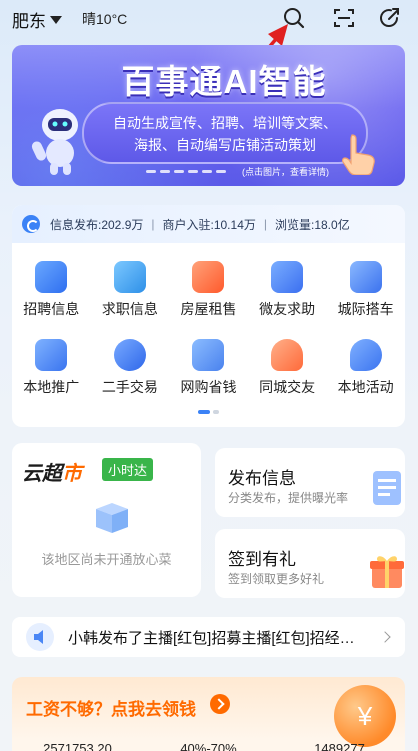 Image resolution: width=418 pixels, height=751 pixels. What do you see at coordinates (387, 488) in the screenshot?
I see `document-icon` at bounding box center [387, 488].